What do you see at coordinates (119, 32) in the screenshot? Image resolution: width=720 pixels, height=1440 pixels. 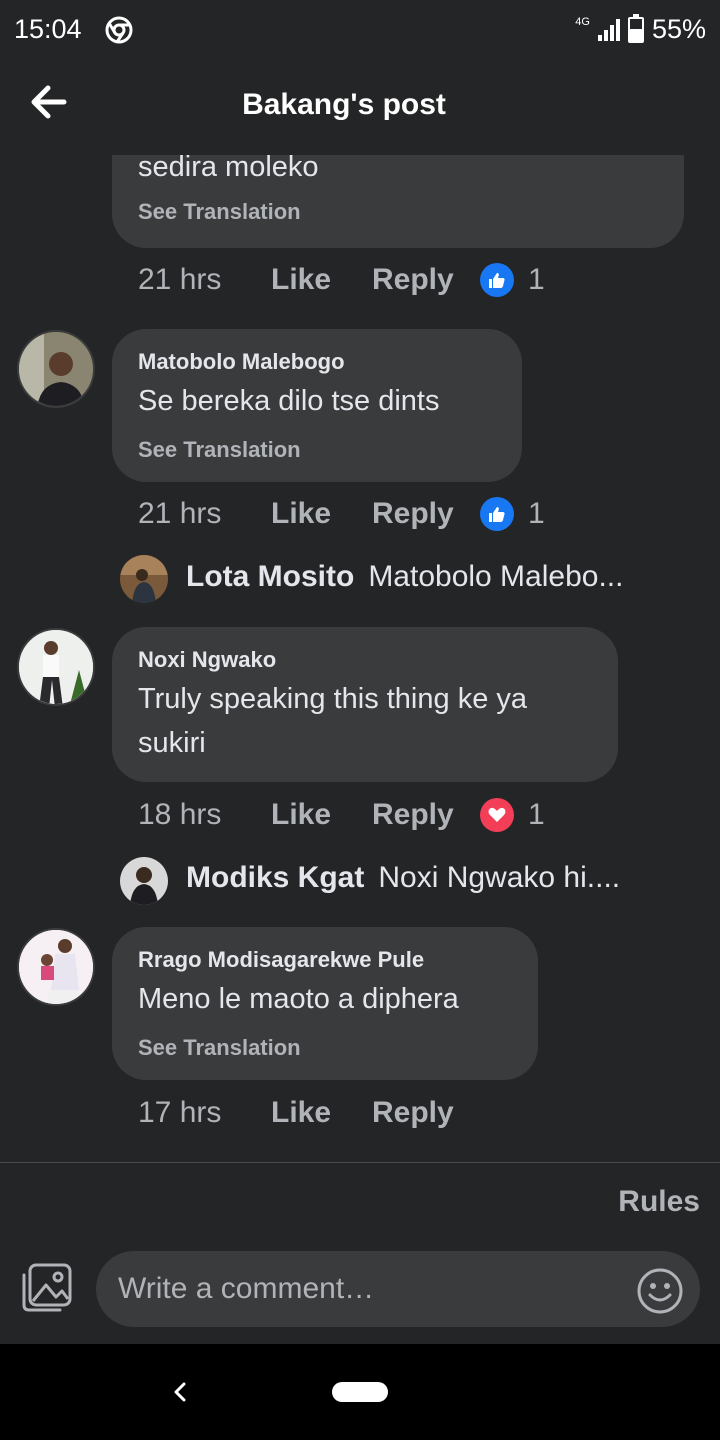 I see `chrome-icon` at bounding box center [119, 32].